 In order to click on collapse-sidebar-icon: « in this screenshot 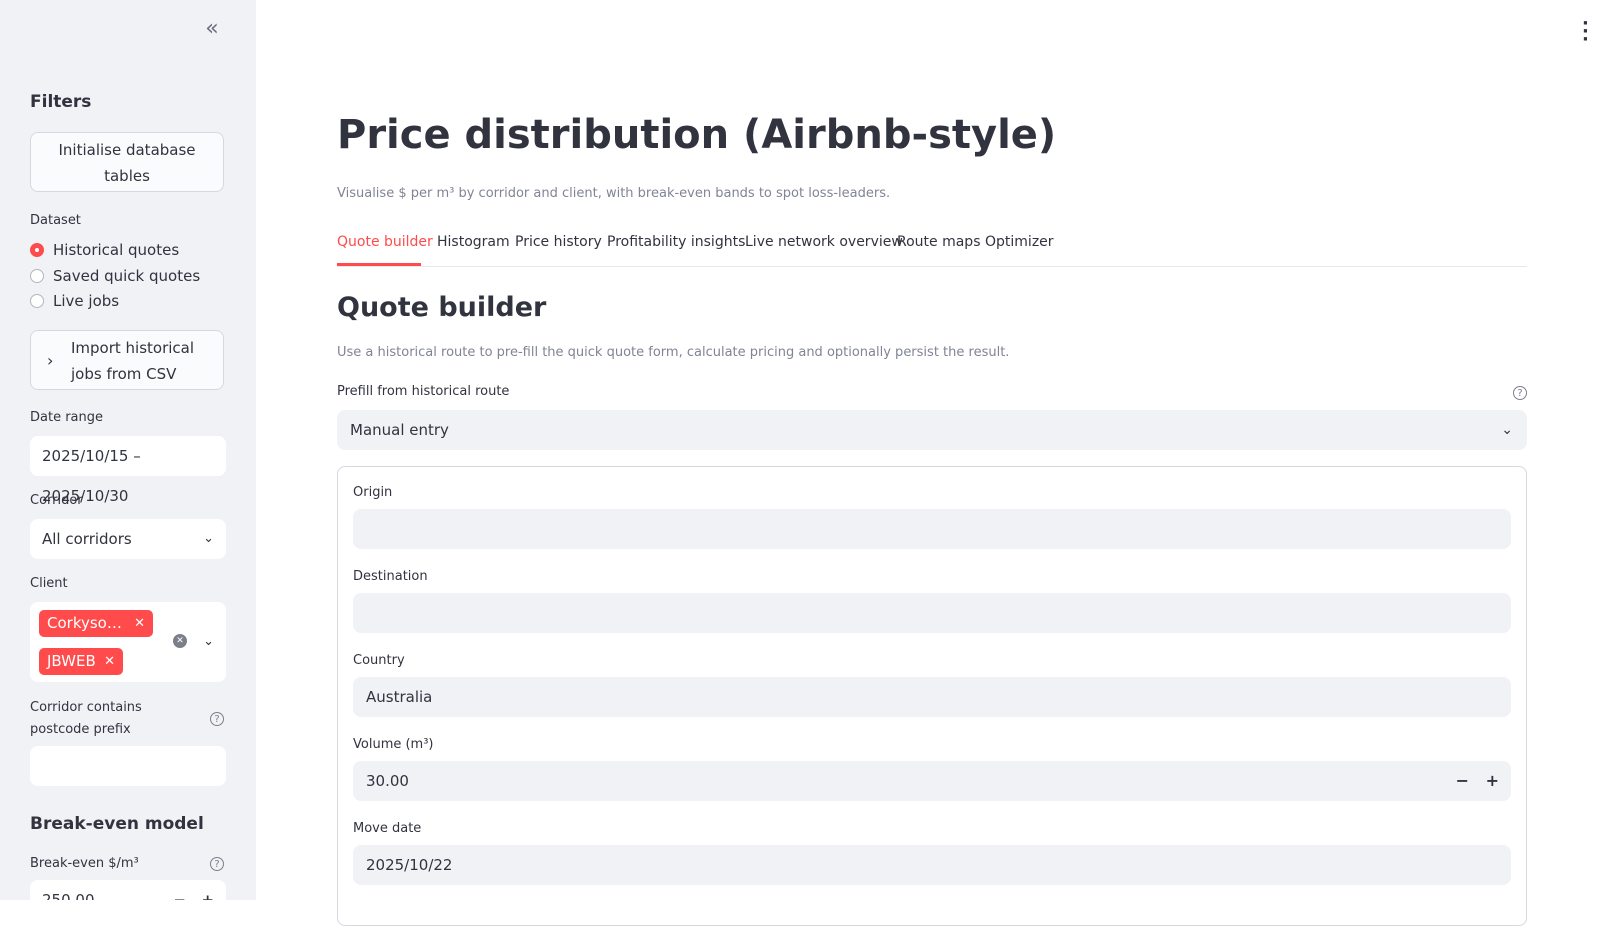, I will do `click(212, 30)`.